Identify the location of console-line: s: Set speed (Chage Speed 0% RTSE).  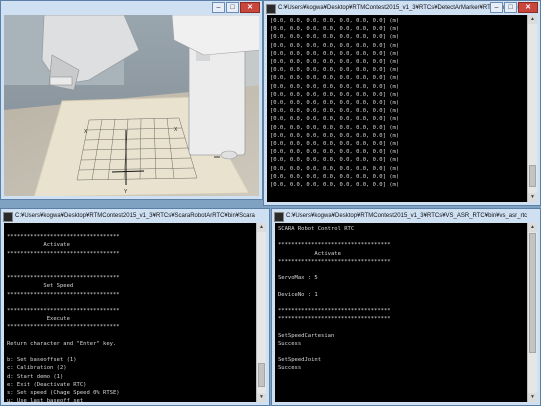
(63, 393).